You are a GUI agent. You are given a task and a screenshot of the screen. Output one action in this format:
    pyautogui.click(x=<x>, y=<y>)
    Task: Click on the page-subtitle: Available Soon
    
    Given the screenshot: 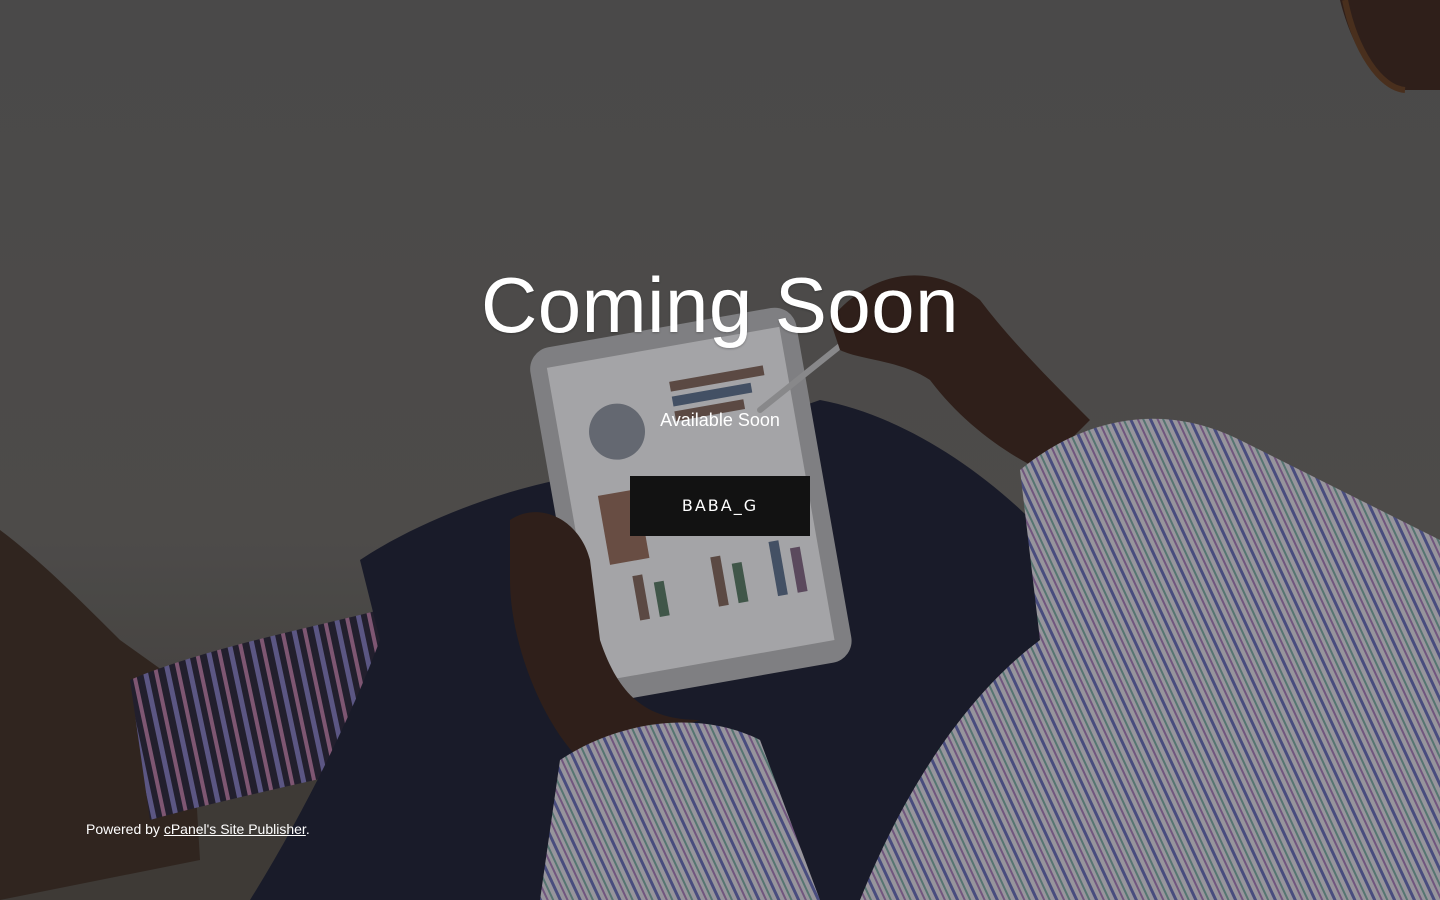 What is the action you would take?
    pyautogui.click(x=720, y=420)
    